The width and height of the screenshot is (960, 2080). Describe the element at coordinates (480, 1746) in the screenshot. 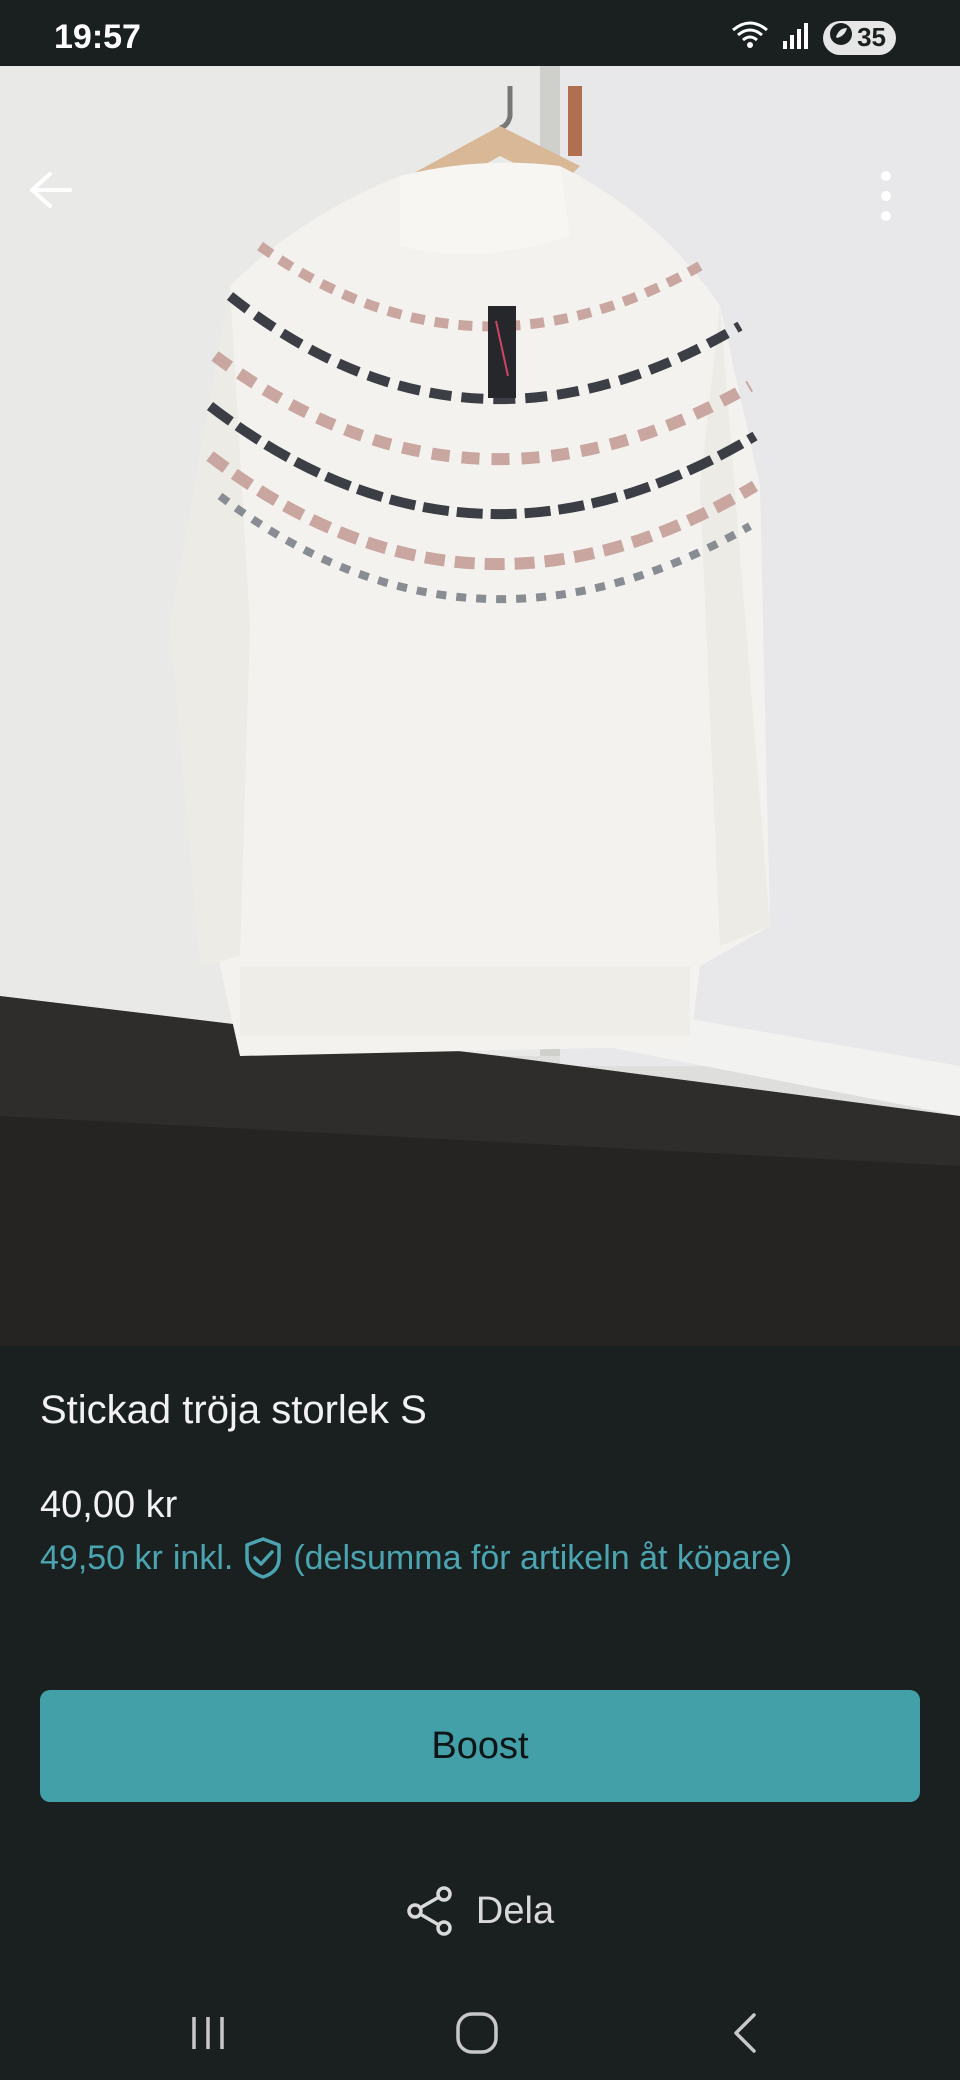

I see `boost-button: Boost` at that location.